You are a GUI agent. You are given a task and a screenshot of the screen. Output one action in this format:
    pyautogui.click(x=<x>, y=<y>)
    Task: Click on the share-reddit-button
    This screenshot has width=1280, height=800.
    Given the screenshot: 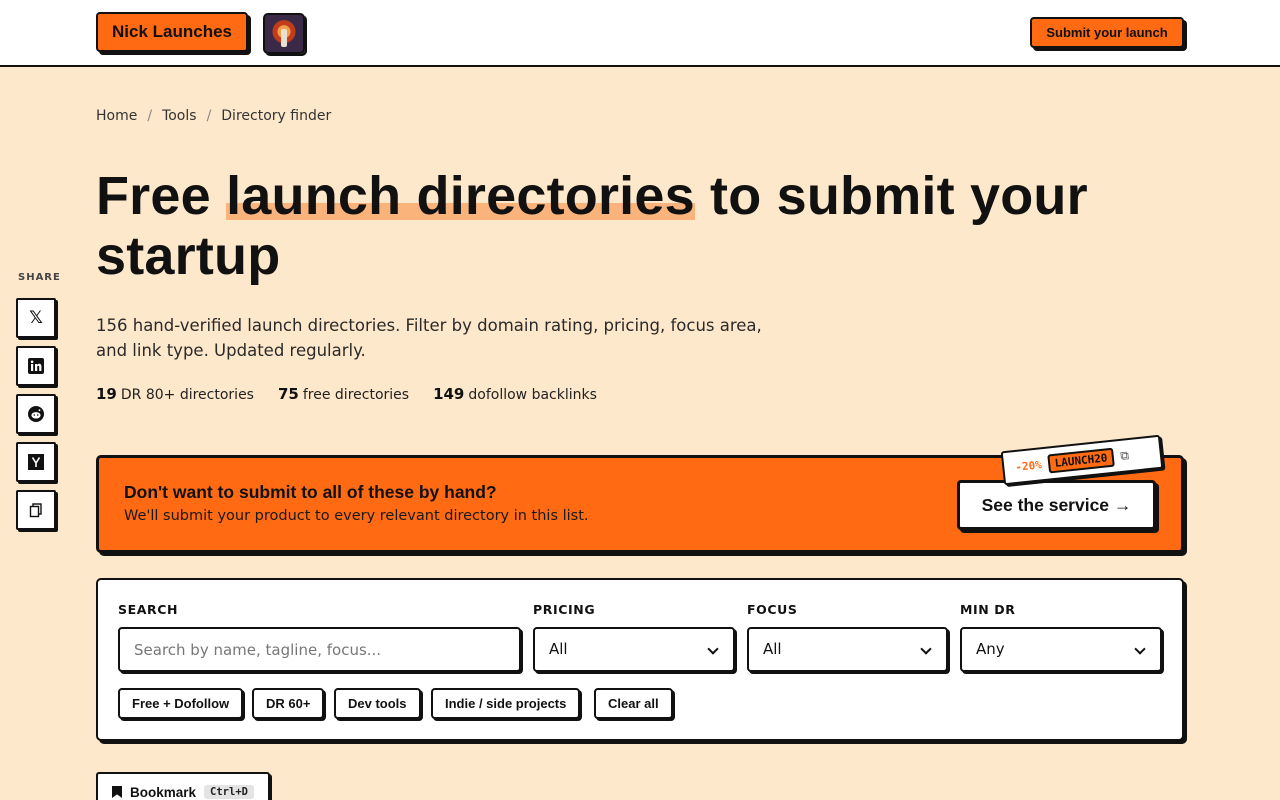 What is the action you would take?
    pyautogui.click(x=36, y=414)
    